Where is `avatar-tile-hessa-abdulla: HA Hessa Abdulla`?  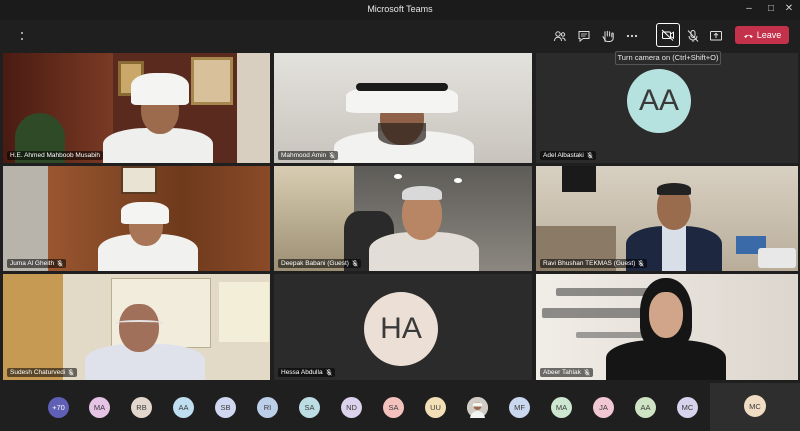
avatar-tile-hessa-abdulla: HA Hessa Abdulla is located at coordinates (403, 327).